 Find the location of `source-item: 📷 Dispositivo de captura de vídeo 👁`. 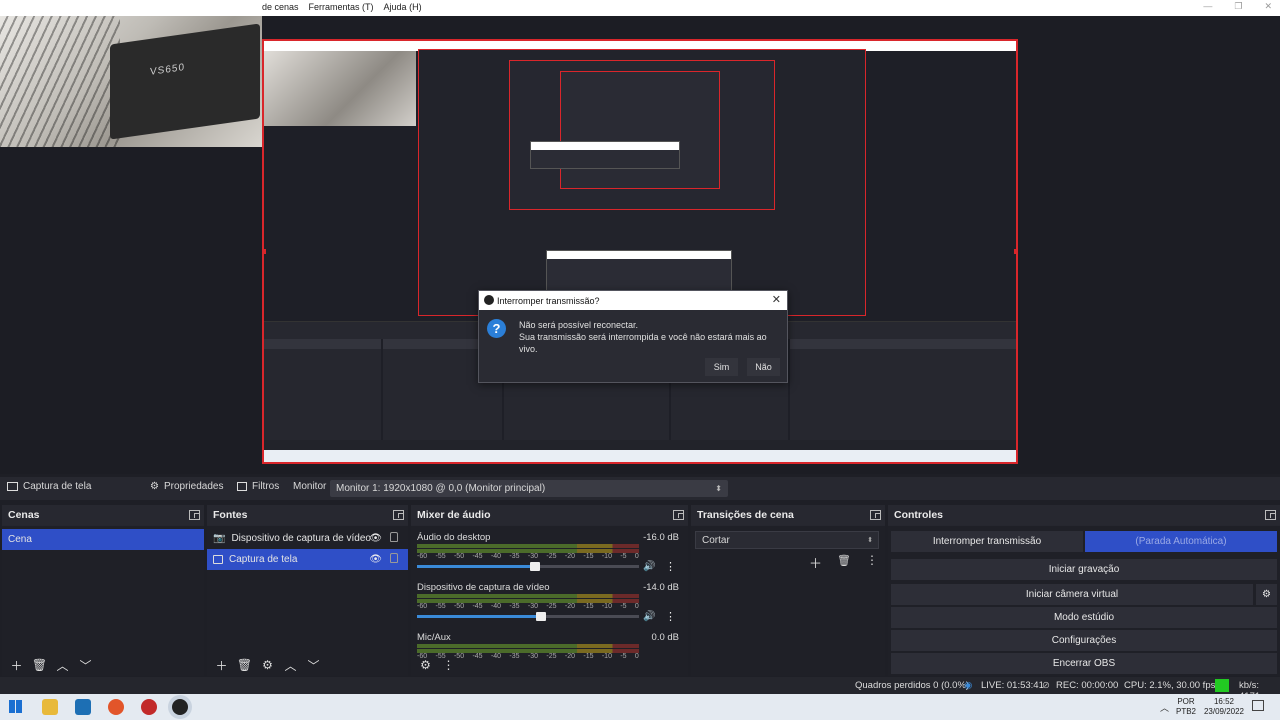

source-item: 📷 Dispositivo de captura de vídeo 👁 is located at coordinates (307, 538).